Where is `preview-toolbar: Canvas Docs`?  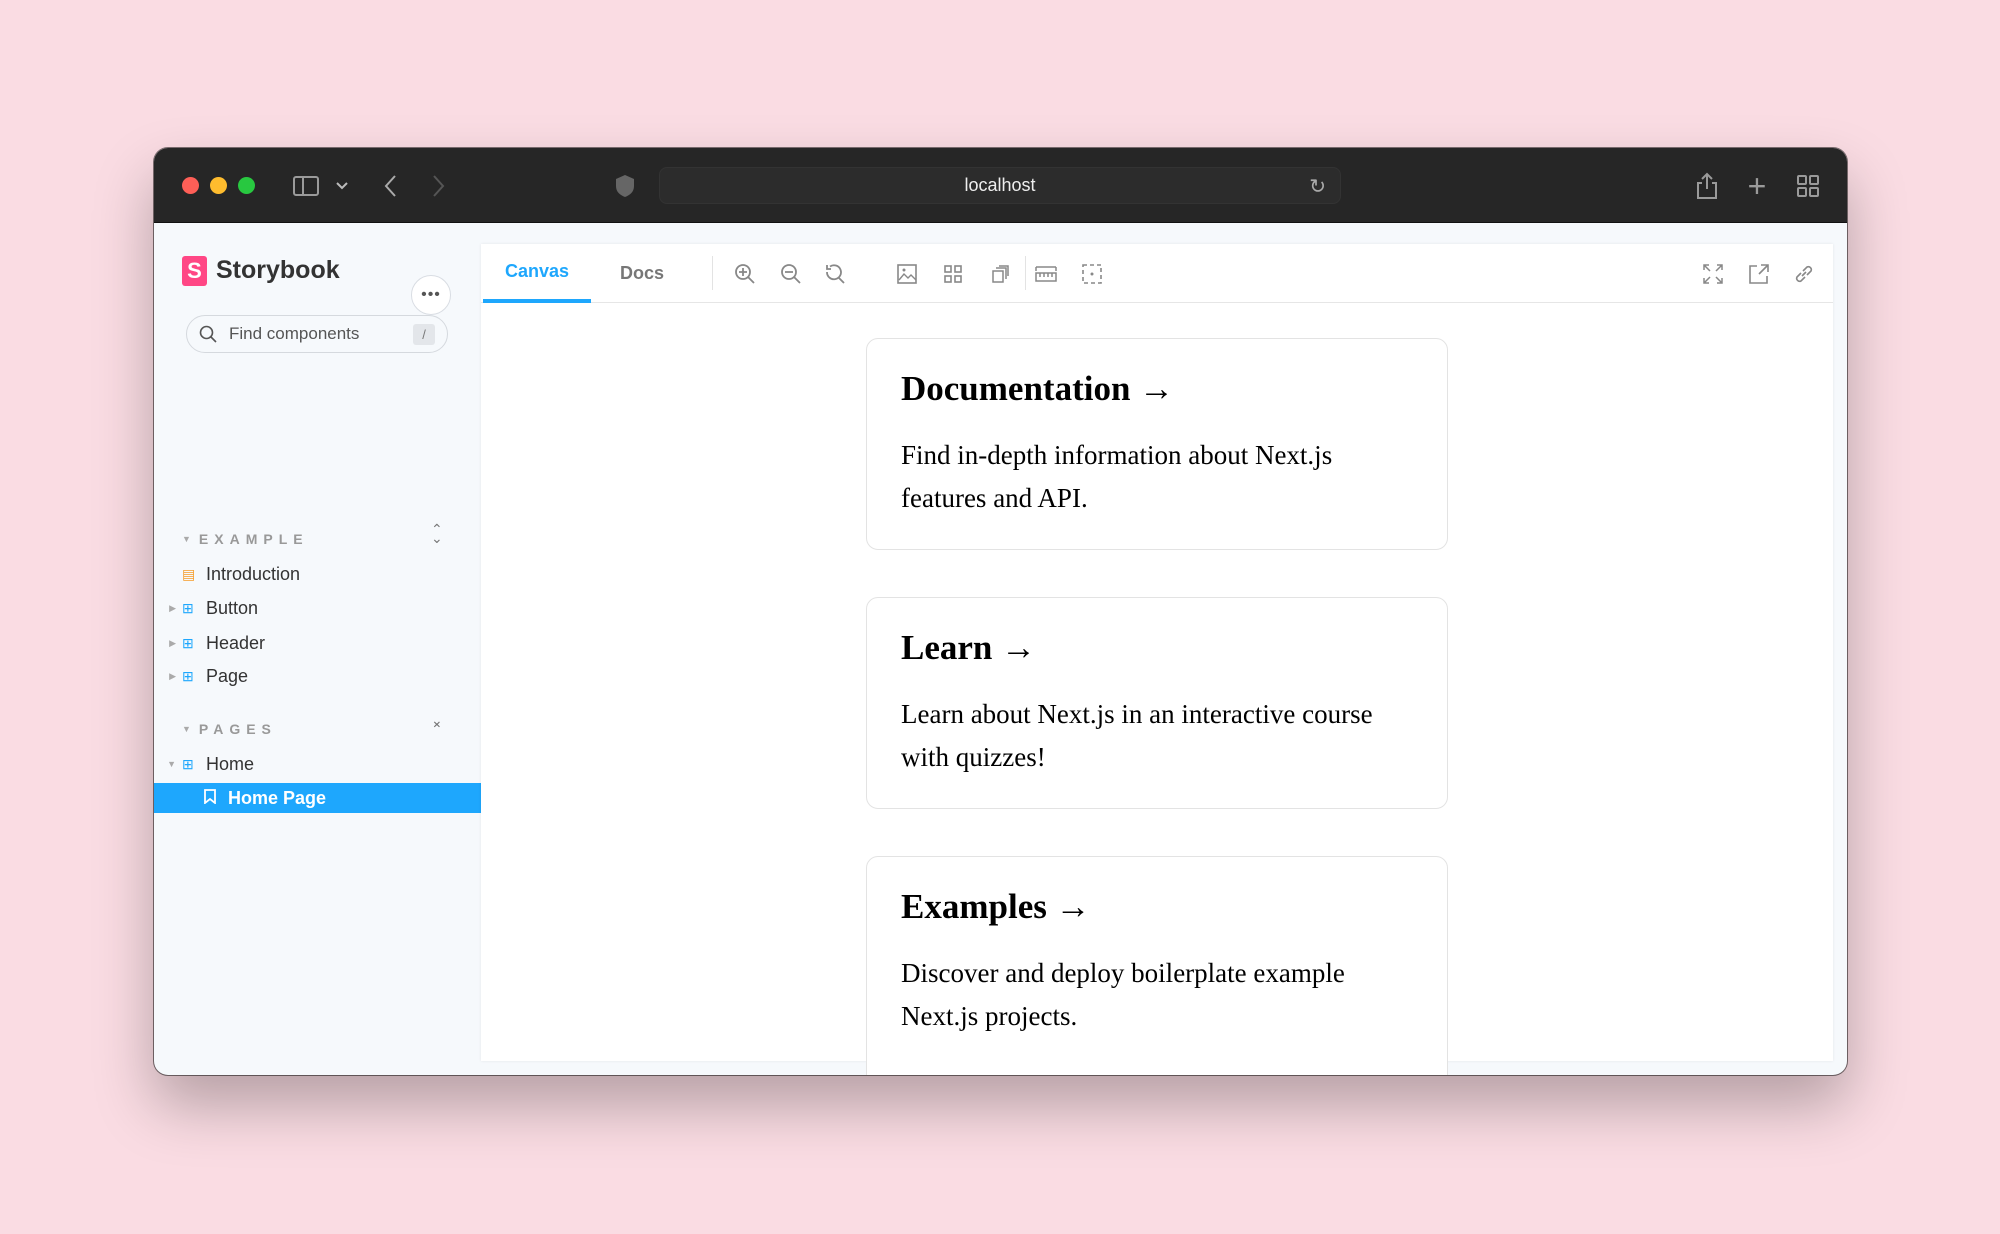
preview-toolbar: Canvas Docs is located at coordinates (1157, 273).